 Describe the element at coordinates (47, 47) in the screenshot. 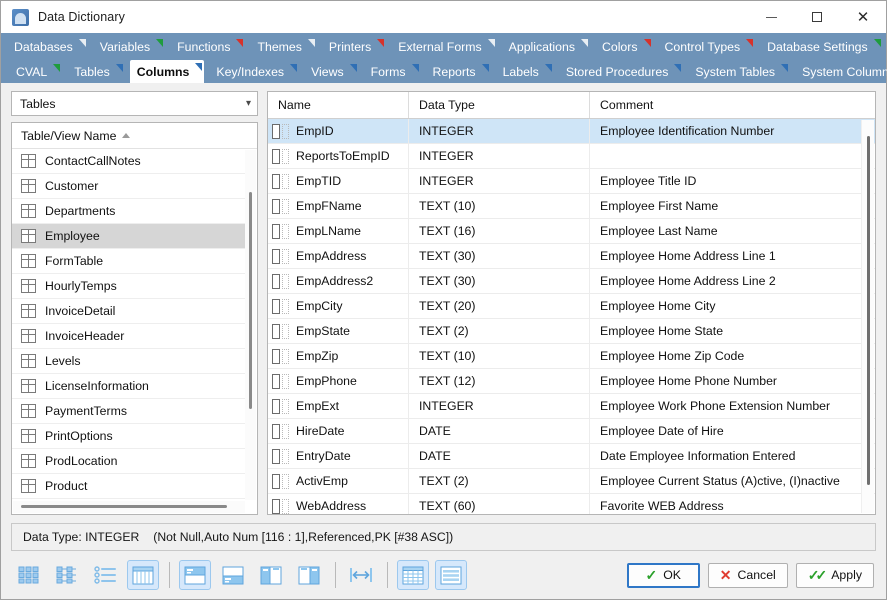

I see `tab-databases: Databases` at that location.